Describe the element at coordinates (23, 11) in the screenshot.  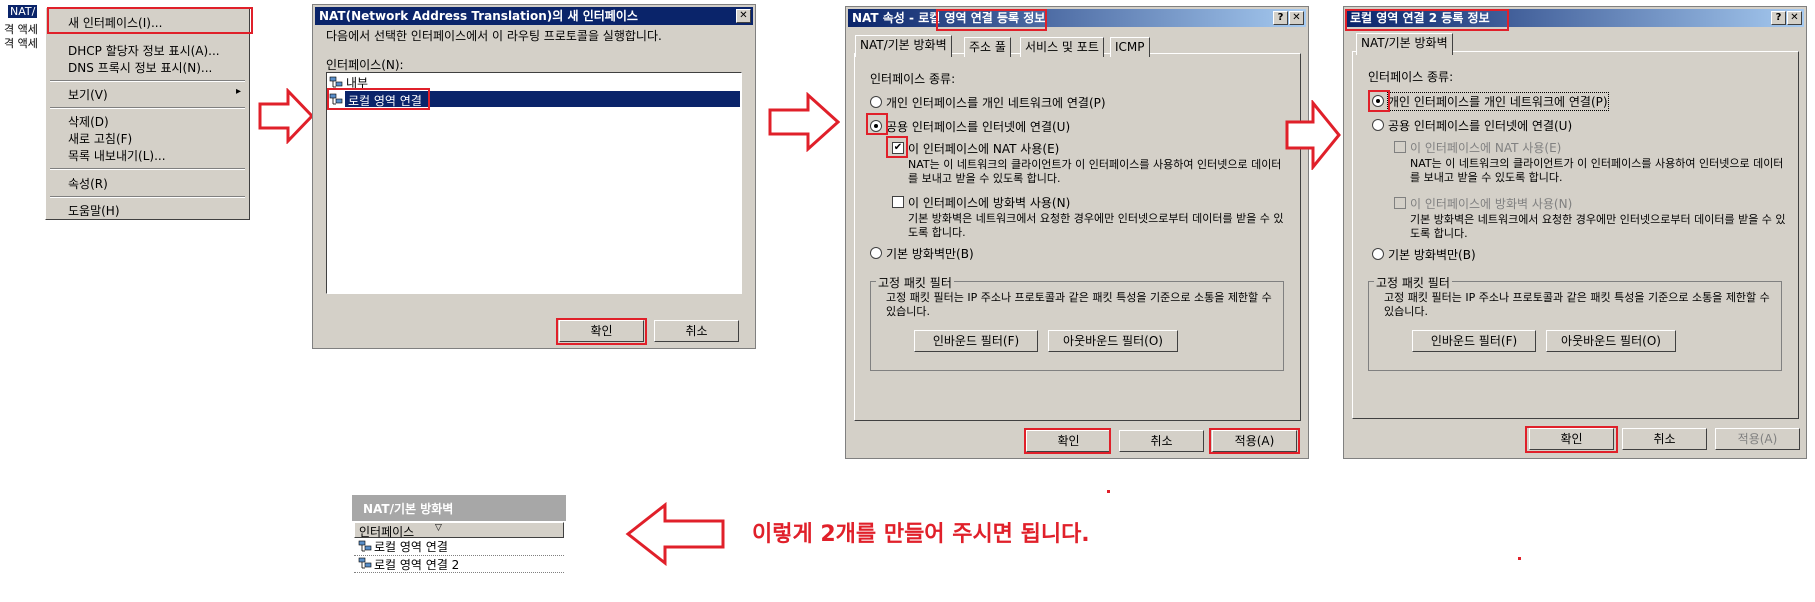
I see `tree-selected-node: NAT/` at that location.